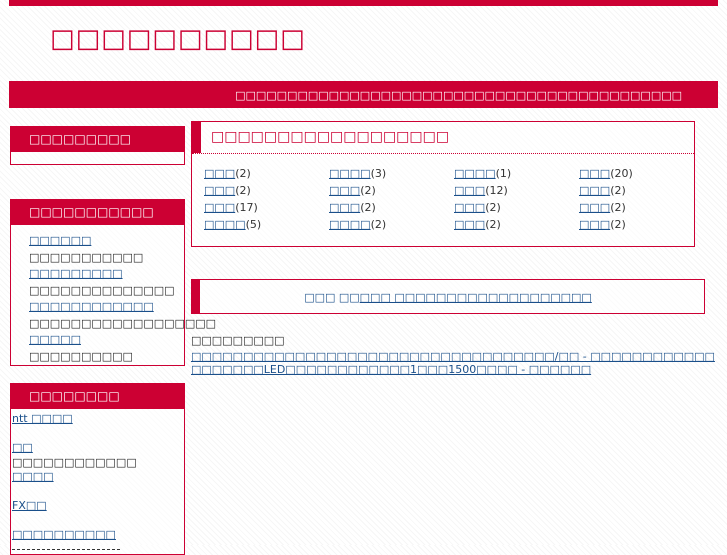  What do you see at coordinates (97, 139) in the screenshot?
I see `sidebar-box-1-title: □□□□□□□□□` at bounding box center [97, 139].